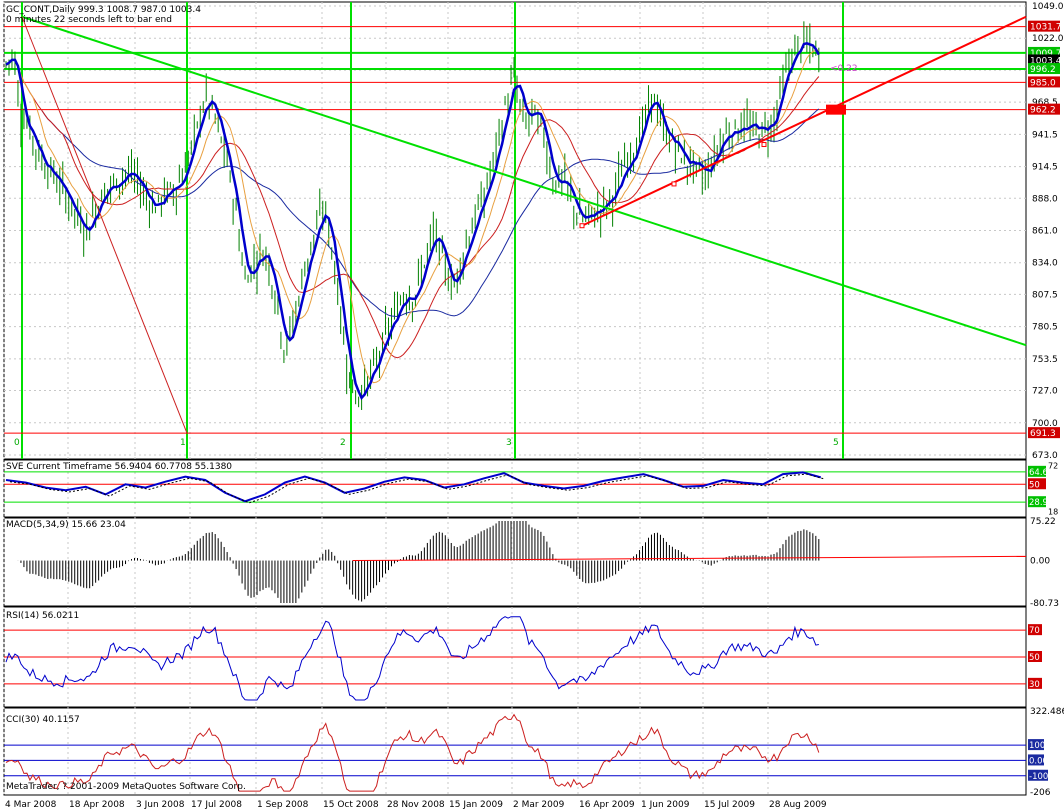 The width and height of the screenshot is (1064, 812). What do you see at coordinates (836, 109) in the screenshot?
I see `target-marker` at bounding box center [836, 109].